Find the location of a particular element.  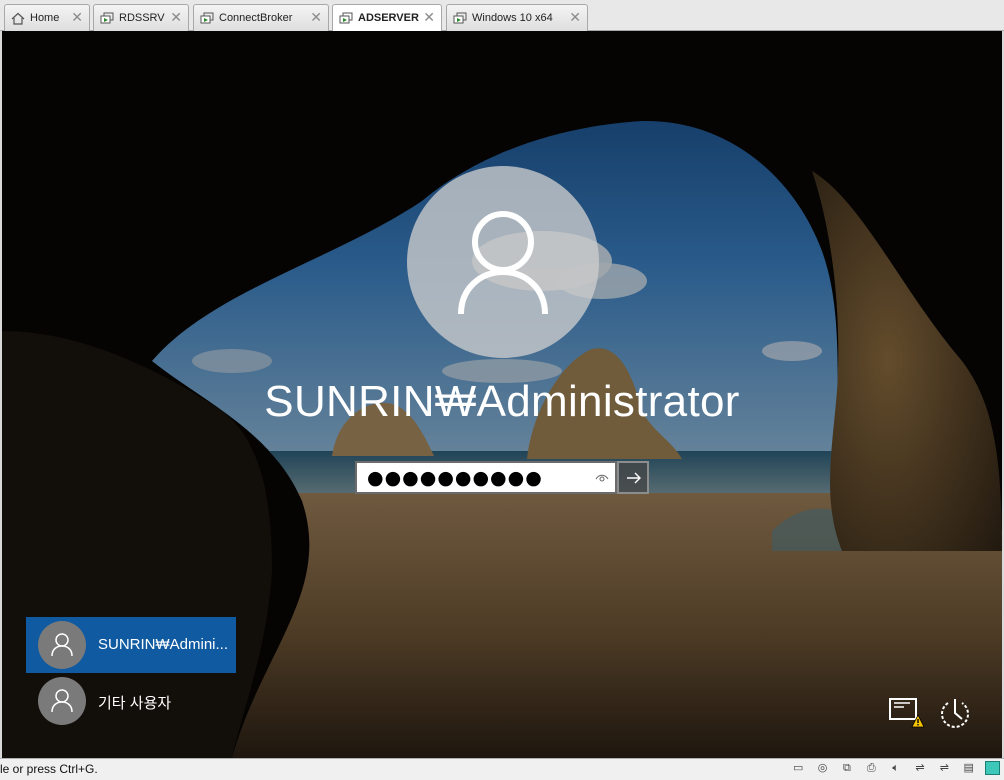

user-tile-label: 기타 사용자 is located at coordinates (135, 703).